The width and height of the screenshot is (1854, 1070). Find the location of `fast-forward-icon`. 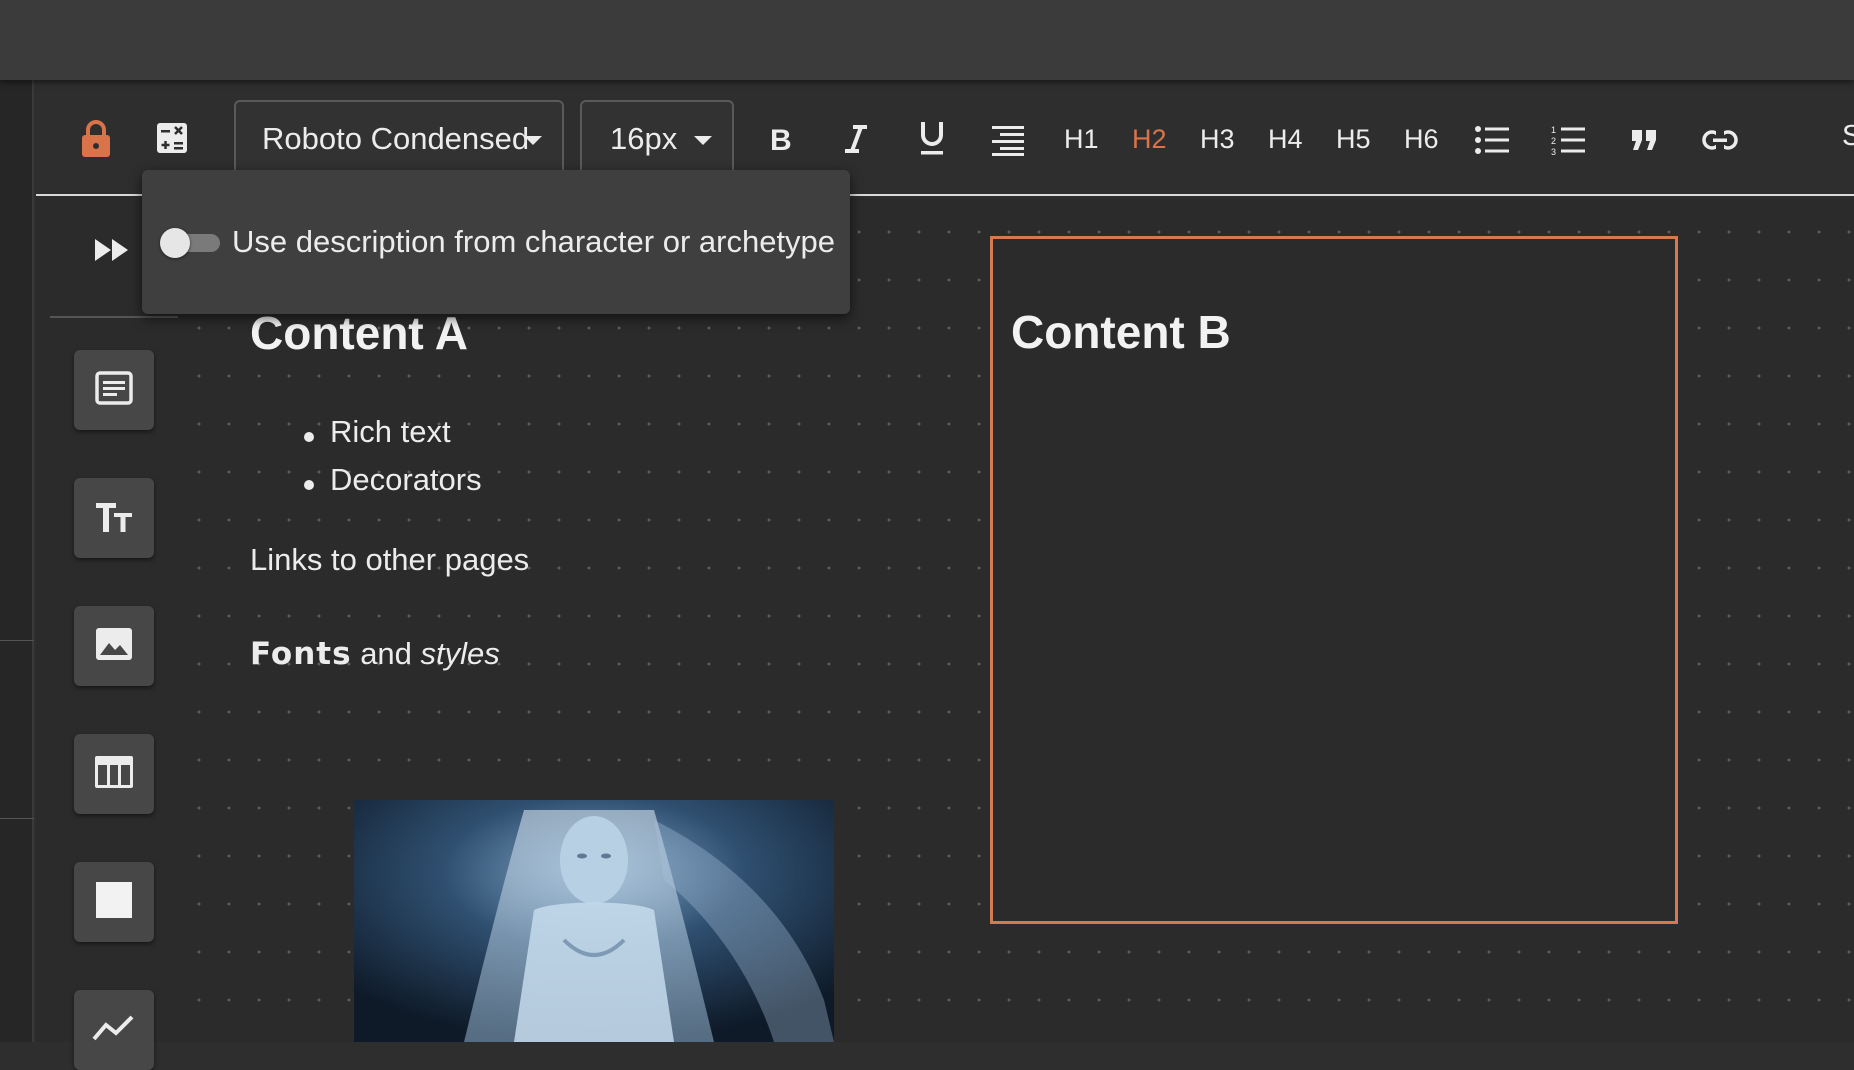

fast-forward-icon is located at coordinates (112, 250).